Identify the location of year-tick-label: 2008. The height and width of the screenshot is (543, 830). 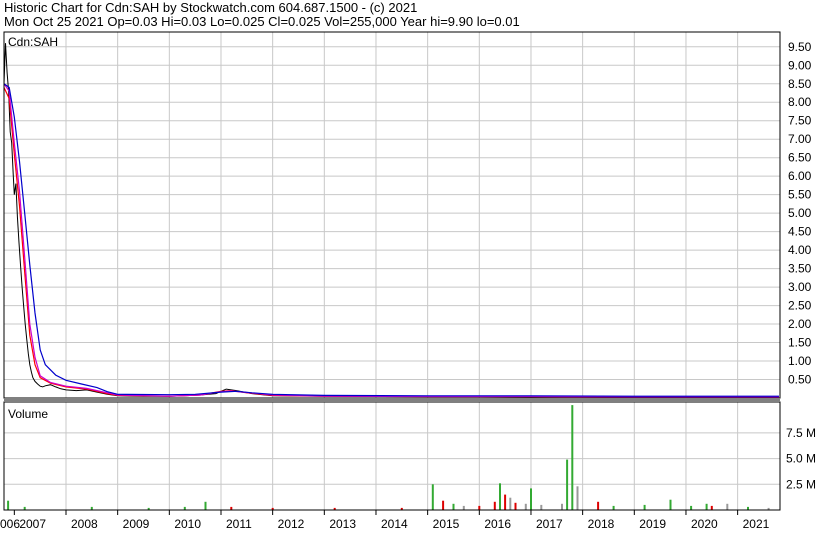
(84, 524).